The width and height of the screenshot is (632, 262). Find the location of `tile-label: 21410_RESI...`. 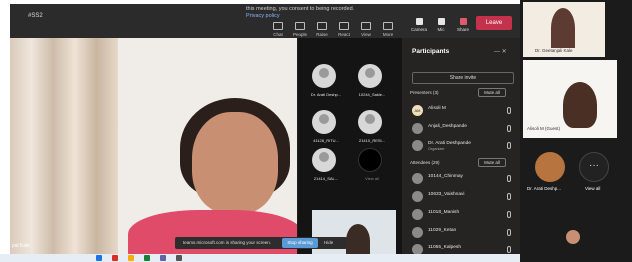

tile-label: 21410_RESI... is located at coordinates (372, 140).